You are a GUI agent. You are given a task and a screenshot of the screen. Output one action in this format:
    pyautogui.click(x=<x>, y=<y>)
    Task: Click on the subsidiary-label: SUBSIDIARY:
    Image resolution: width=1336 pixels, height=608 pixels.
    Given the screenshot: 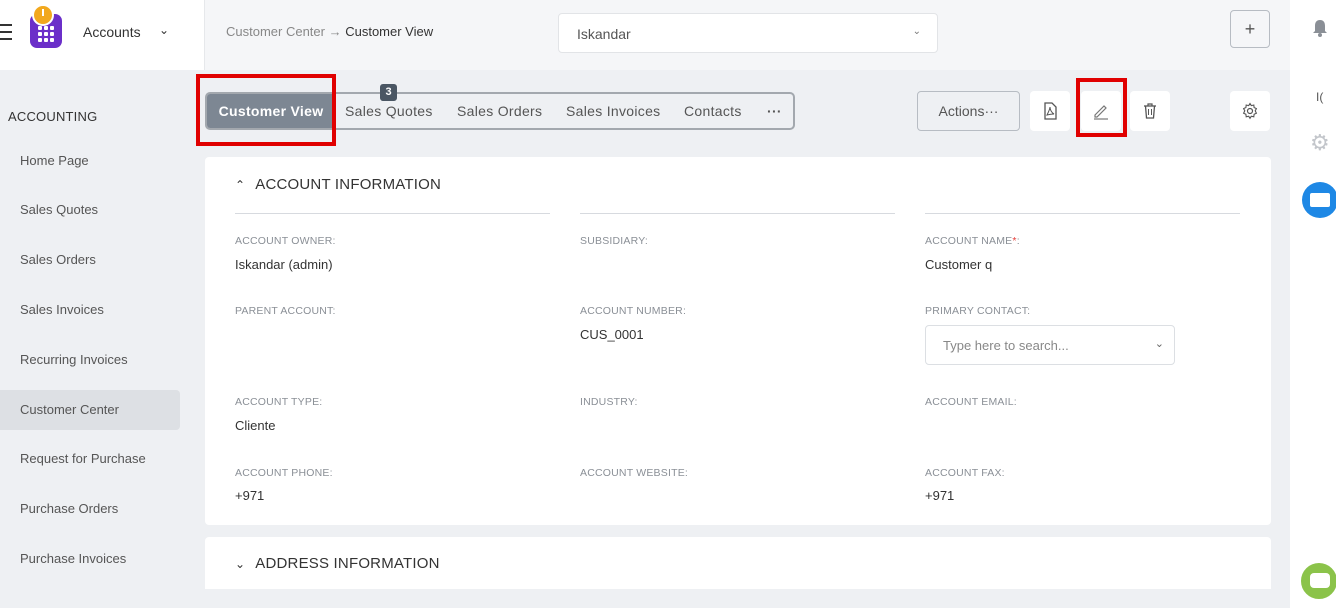 What is the action you would take?
    pyautogui.click(x=614, y=241)
    